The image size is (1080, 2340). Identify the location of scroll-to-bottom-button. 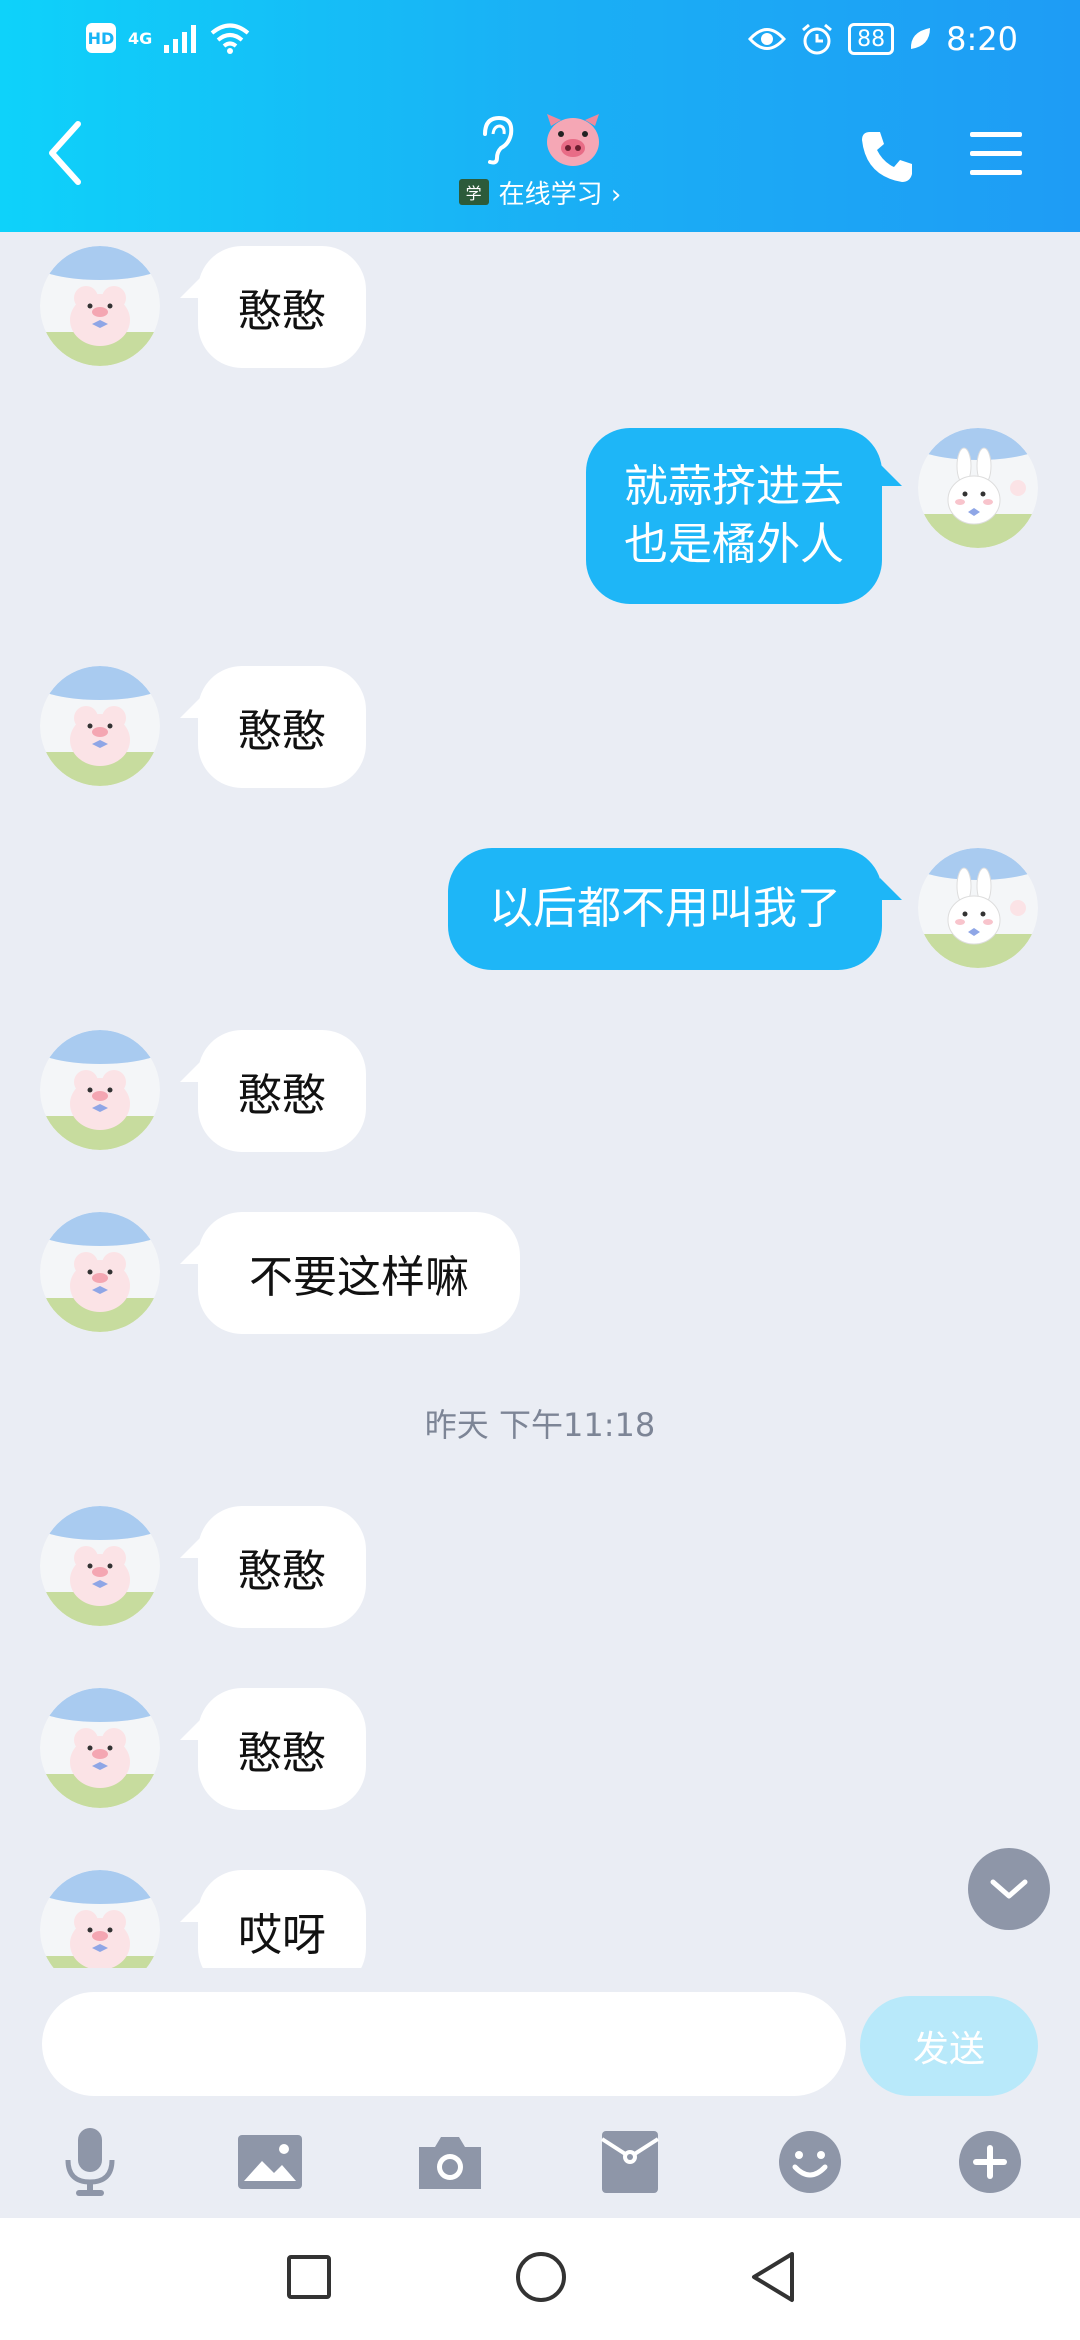
(1009, 1889).